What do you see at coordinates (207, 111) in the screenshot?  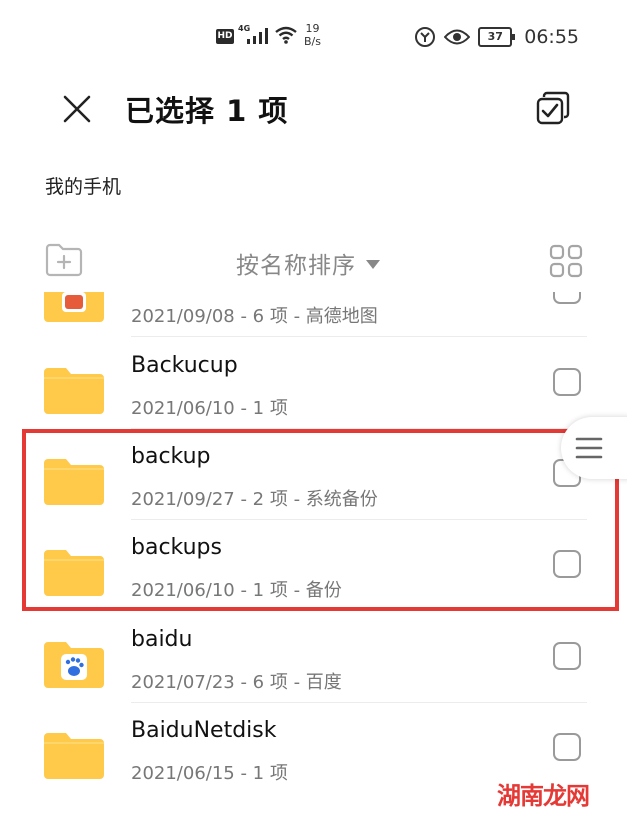 I see `page-title: 已选择 1 项` at bounding box center [207, 111].